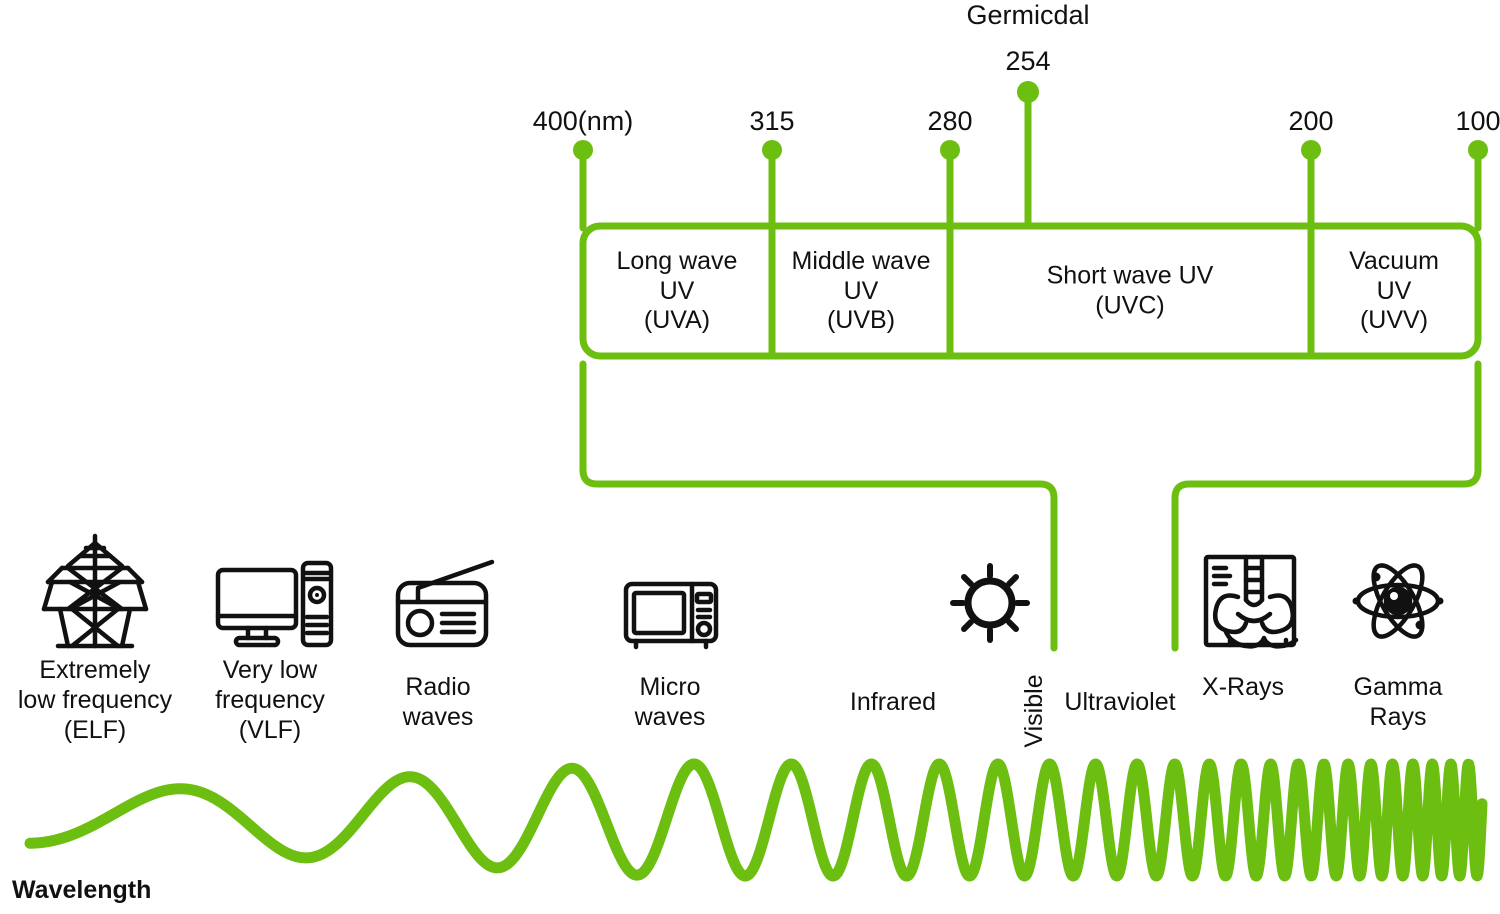 The image size is (1500, 914). I want to click on uv-tick-label-100: 100, so click(1477, 121).